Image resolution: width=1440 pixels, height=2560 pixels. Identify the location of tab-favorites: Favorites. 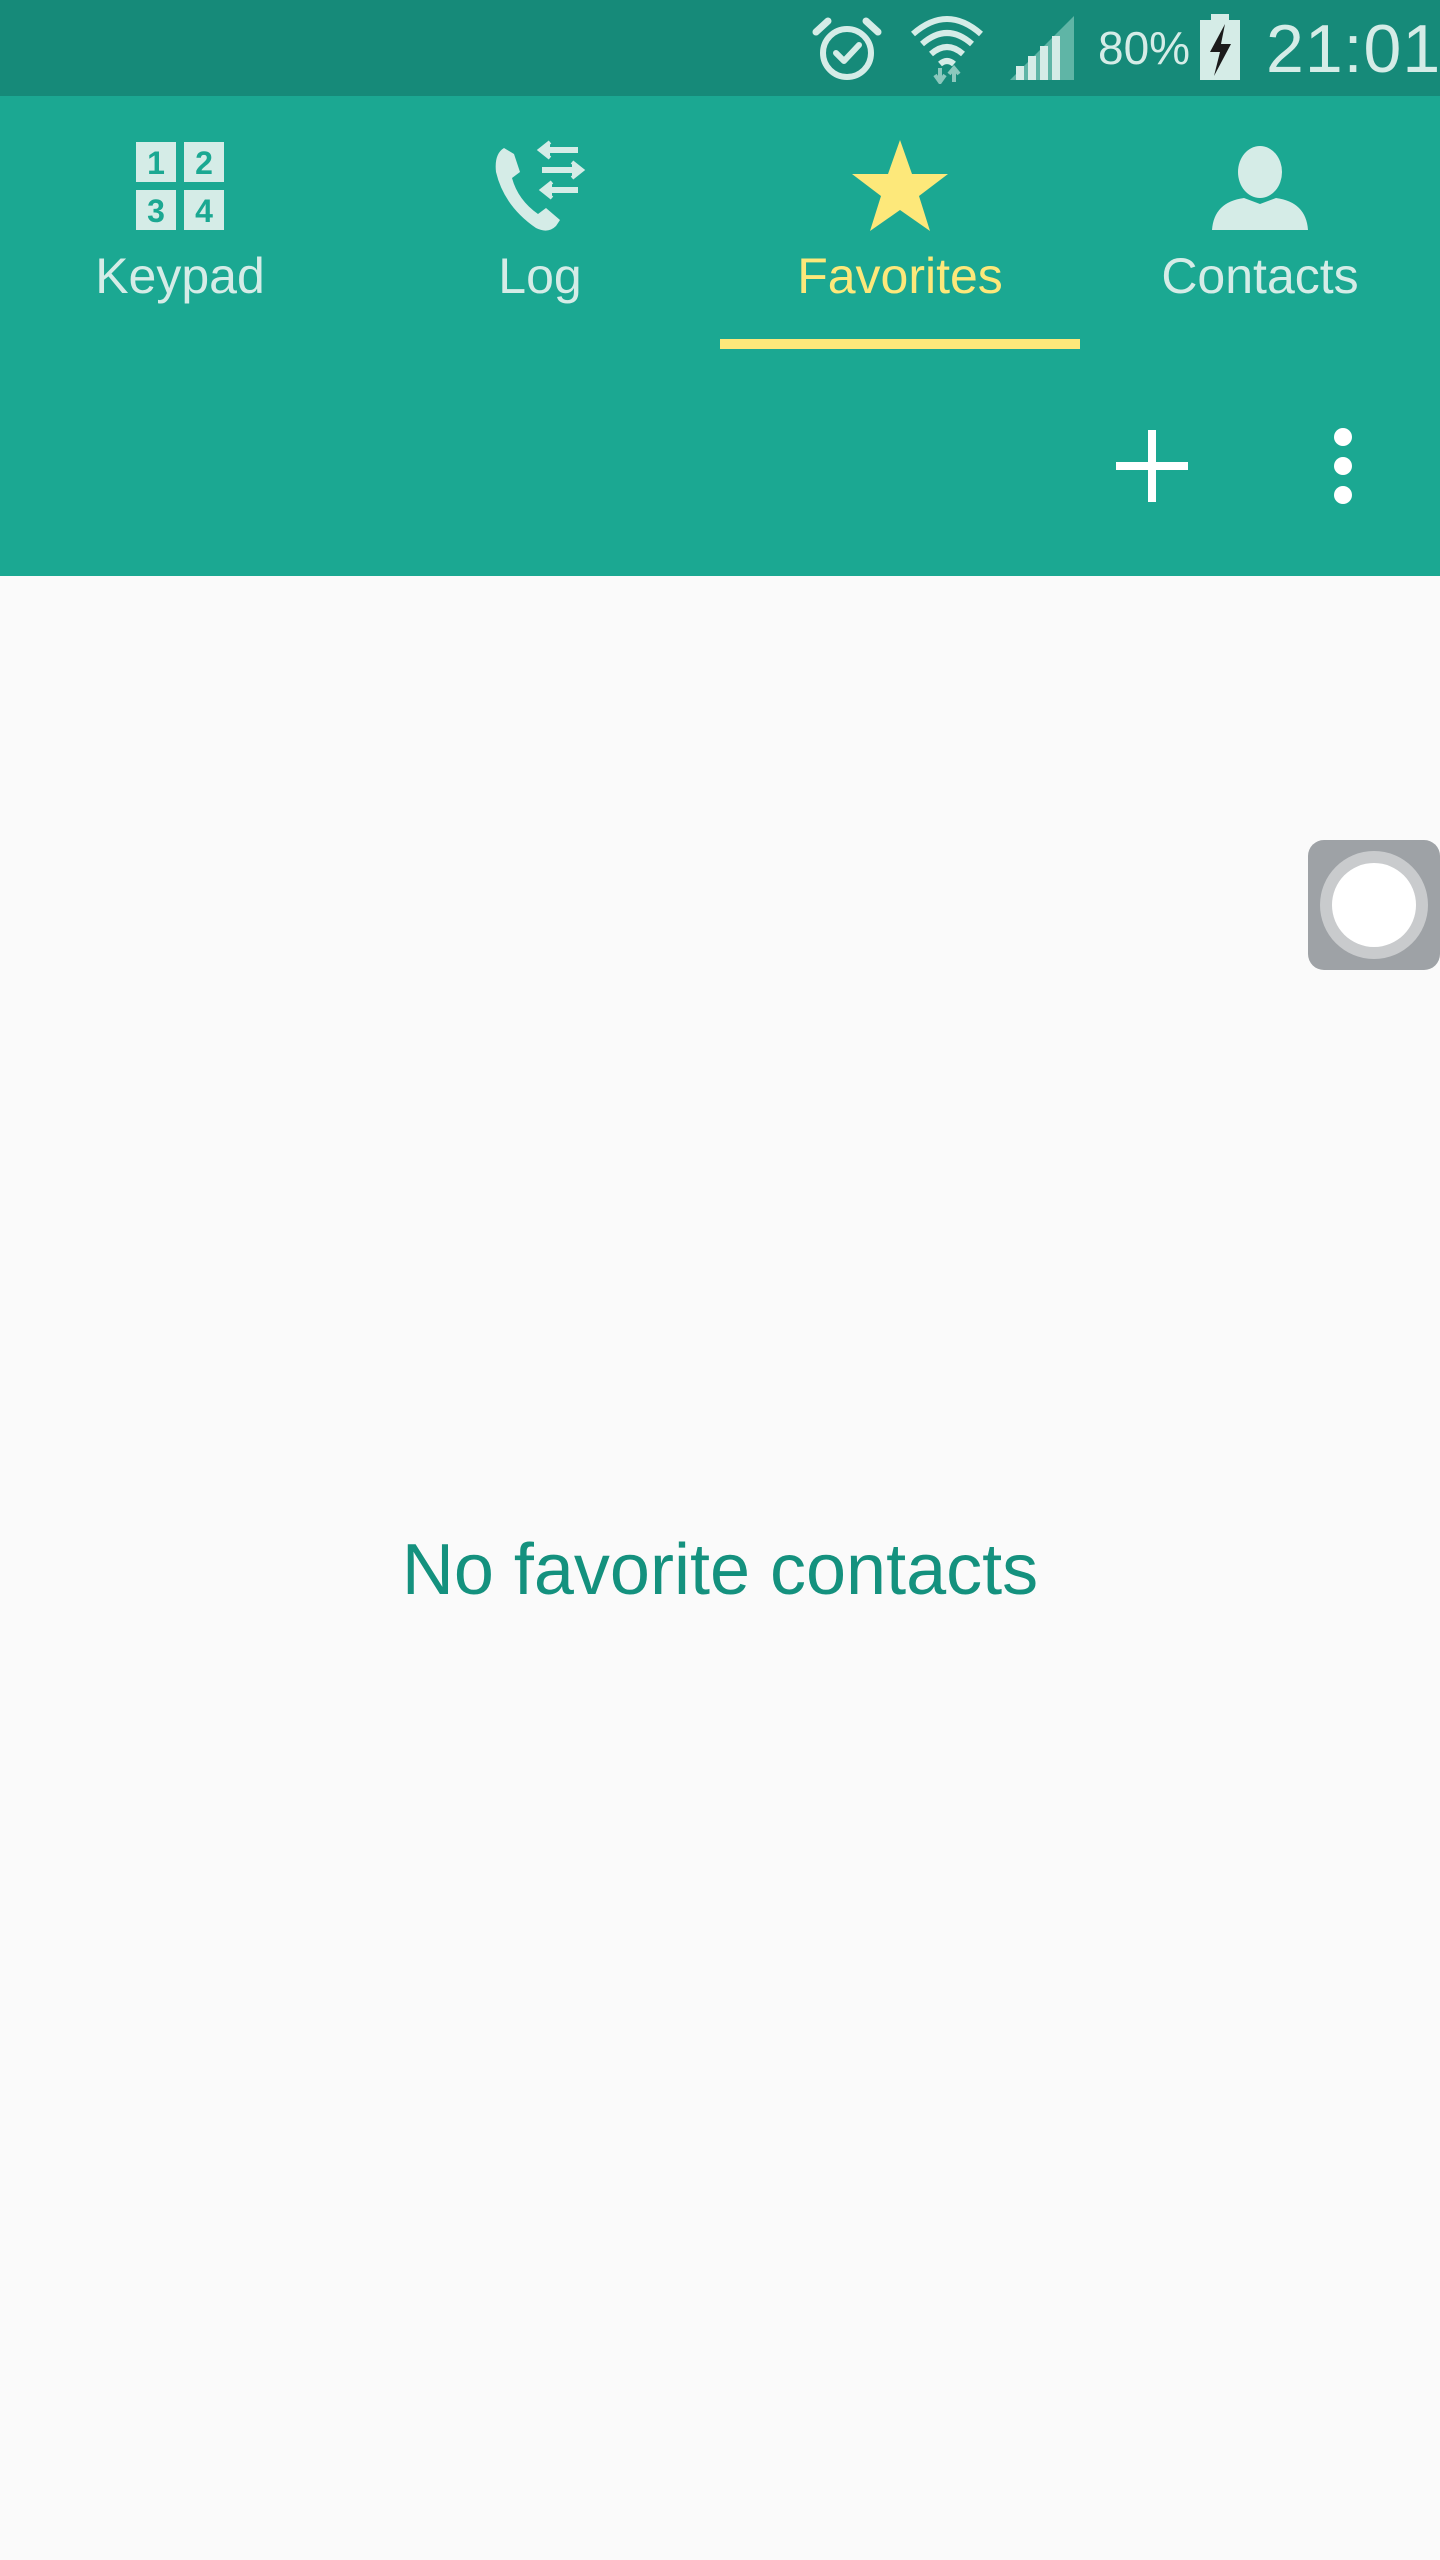
(900, 222).